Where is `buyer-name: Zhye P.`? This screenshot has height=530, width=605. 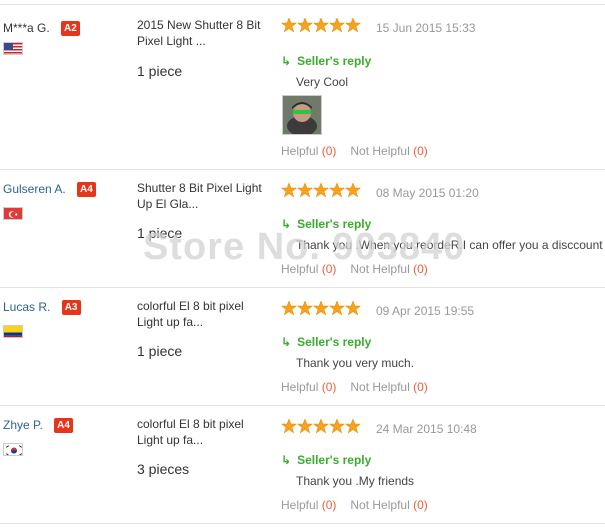
buyer-name: Zhye P. is located at coordinates (23, 425).